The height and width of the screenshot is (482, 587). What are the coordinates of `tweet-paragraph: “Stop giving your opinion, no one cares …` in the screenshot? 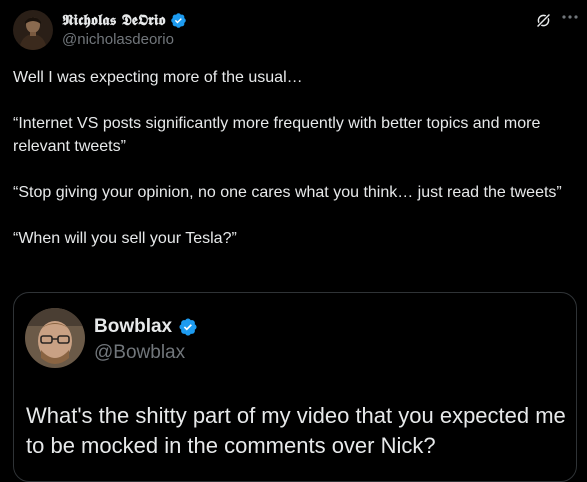 It's located at (287, 192).